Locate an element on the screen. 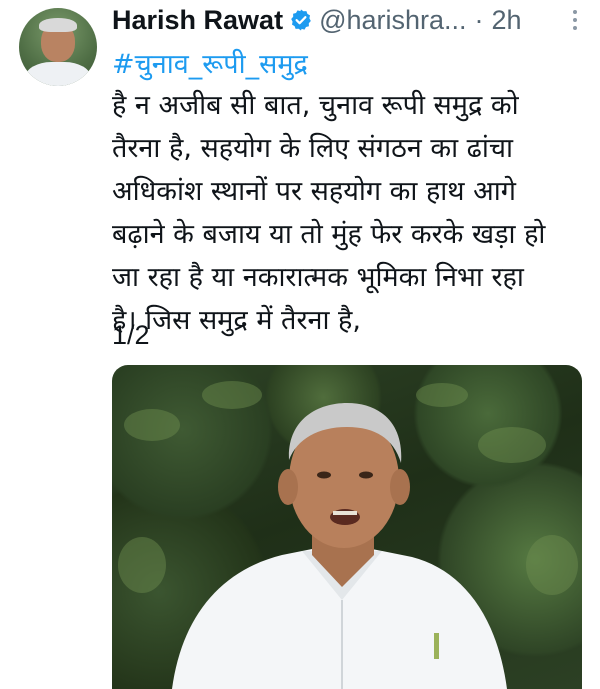 This screenshot has width=600, height=689. tweet-text-line: अधिकांश स्थानों पर सहयोग का हाथ आगे is located at coordinates (314, 191).